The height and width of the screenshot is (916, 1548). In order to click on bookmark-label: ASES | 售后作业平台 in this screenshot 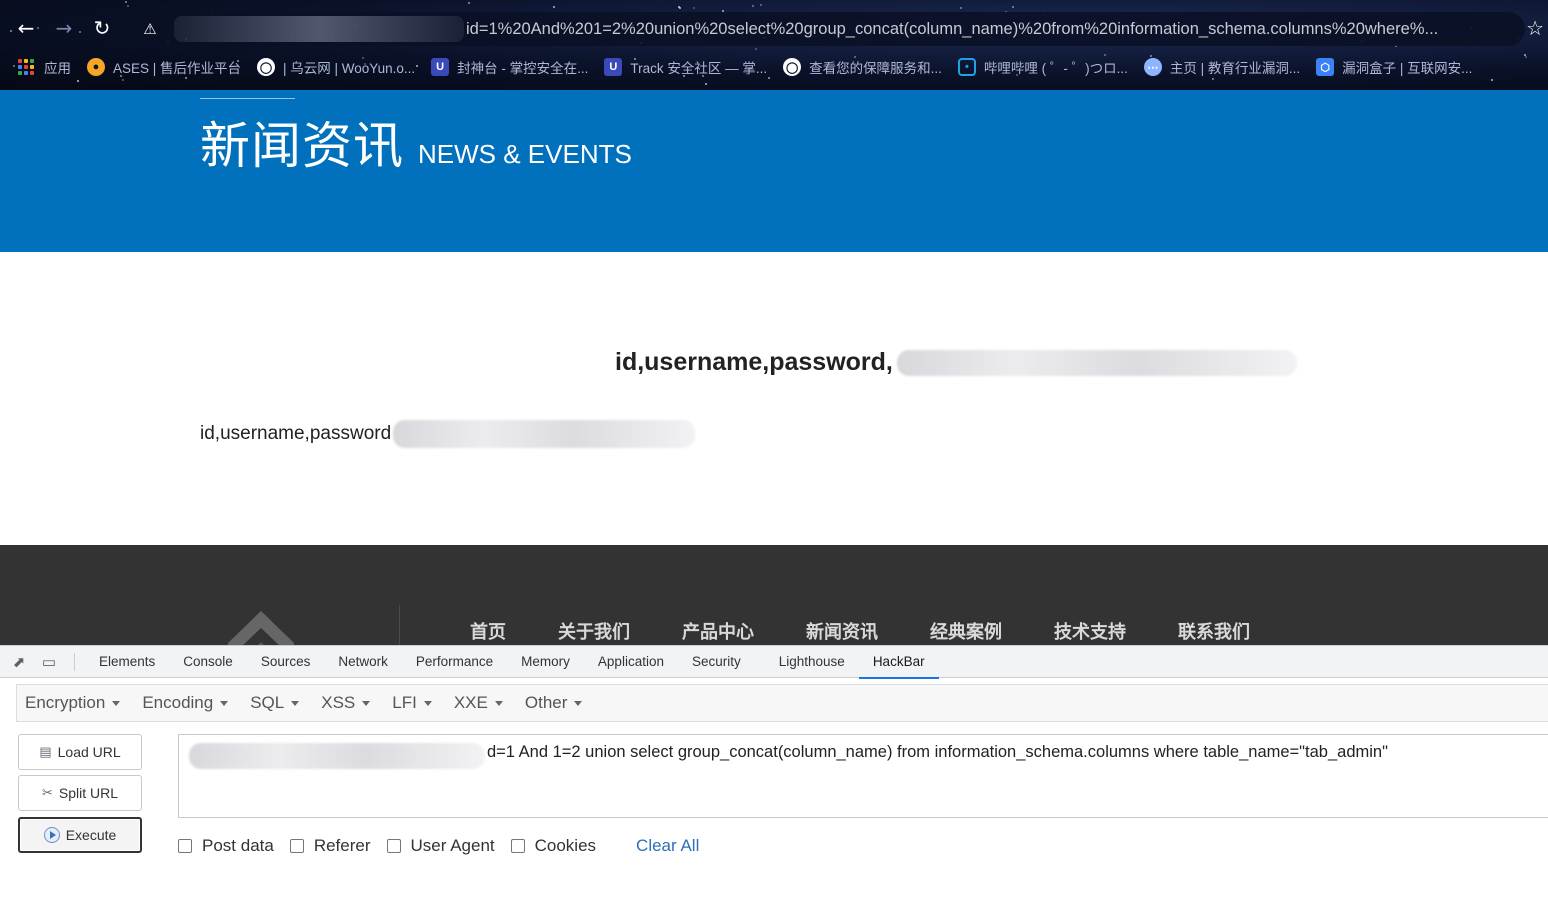, I will do `click(177, 68)`.